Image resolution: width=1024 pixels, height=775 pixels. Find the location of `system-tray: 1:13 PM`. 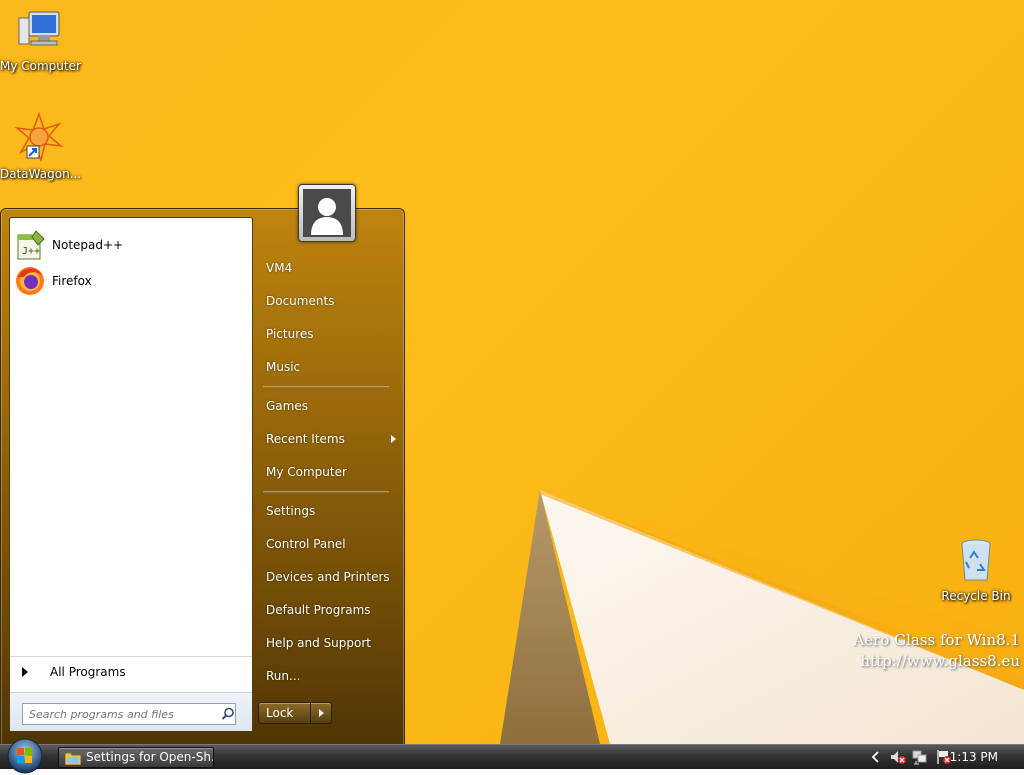

system-tray: 1:13 PM is located at coordinates (934, 757).